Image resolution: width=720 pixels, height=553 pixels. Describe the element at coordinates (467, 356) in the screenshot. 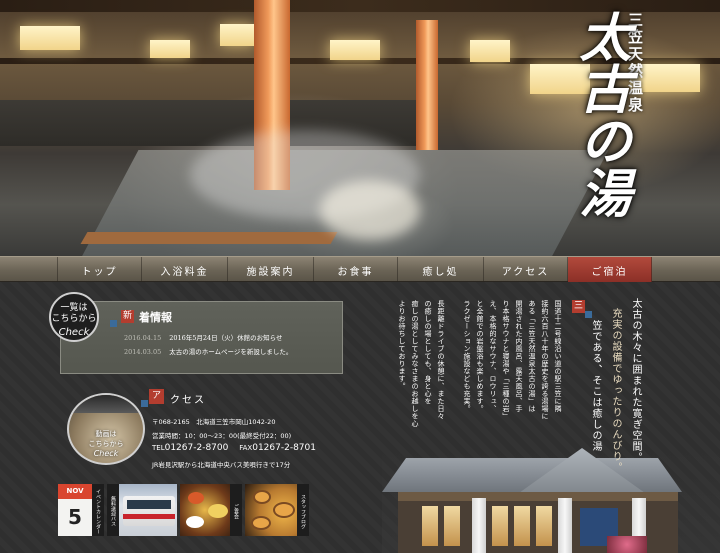

I see `intro-para-line: ラクゼーション施設なども充実。` at that location.